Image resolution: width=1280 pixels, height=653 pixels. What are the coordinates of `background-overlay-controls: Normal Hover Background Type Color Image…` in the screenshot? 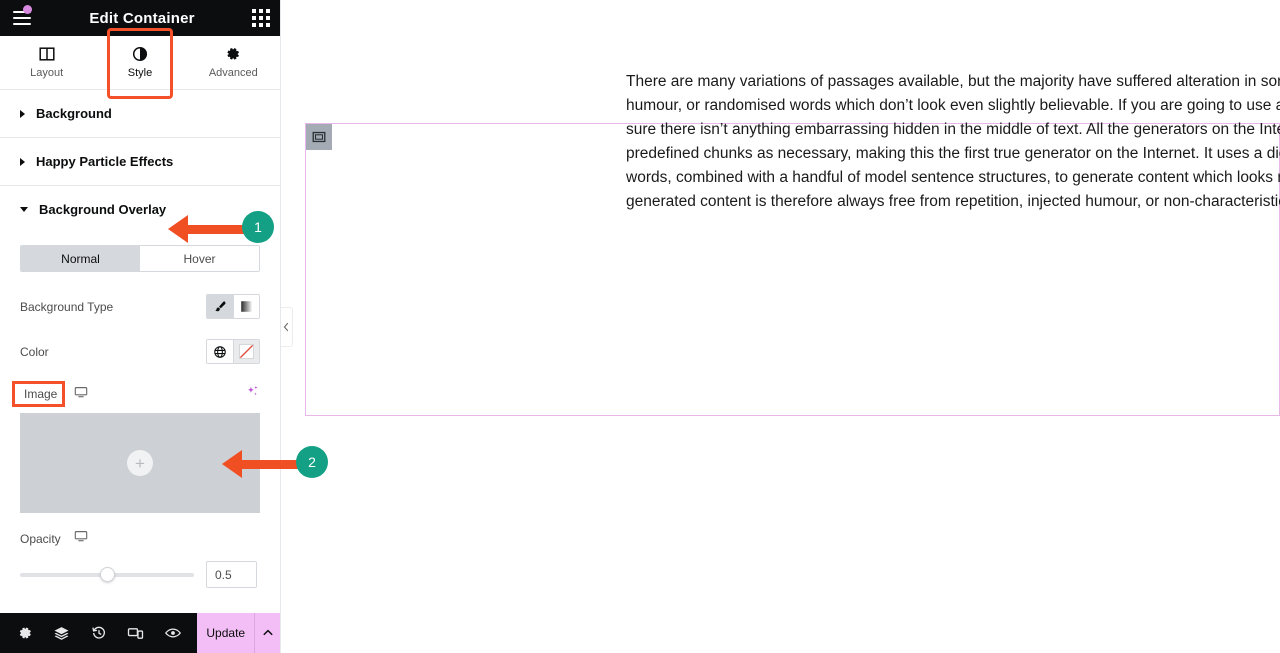 It's located at (140, 414).